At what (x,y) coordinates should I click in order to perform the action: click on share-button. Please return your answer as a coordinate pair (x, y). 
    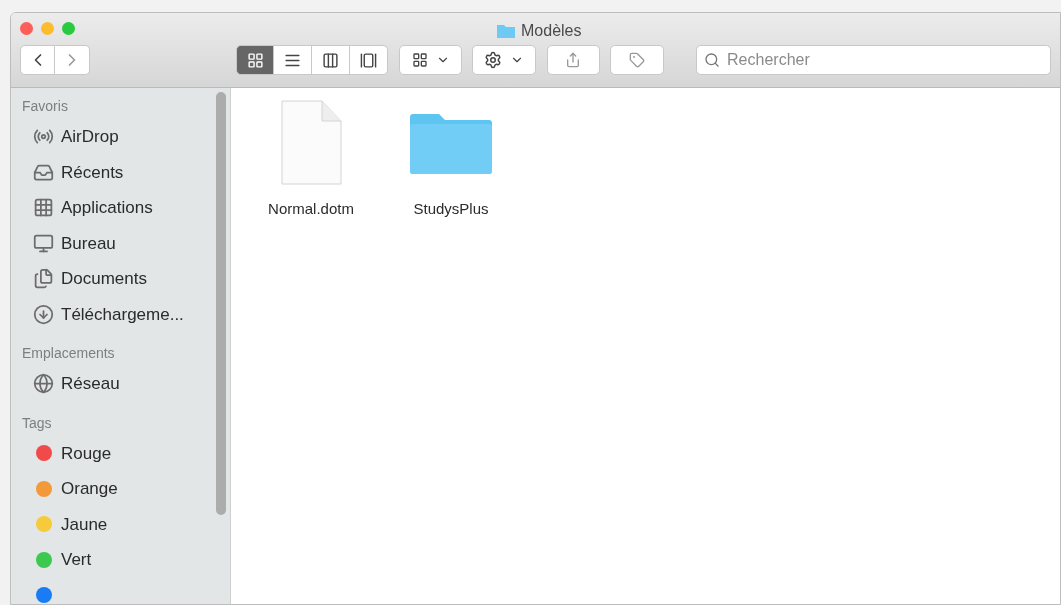
    Looking at the image, I should click on (573, 60).